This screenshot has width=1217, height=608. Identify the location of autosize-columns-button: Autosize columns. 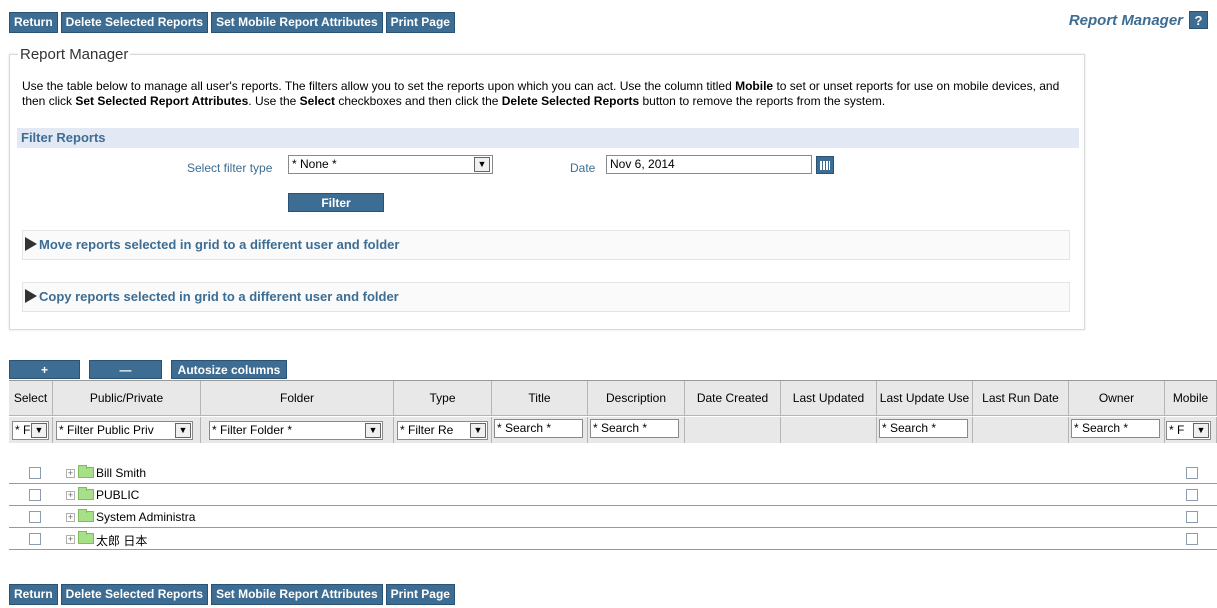
(229, 369).